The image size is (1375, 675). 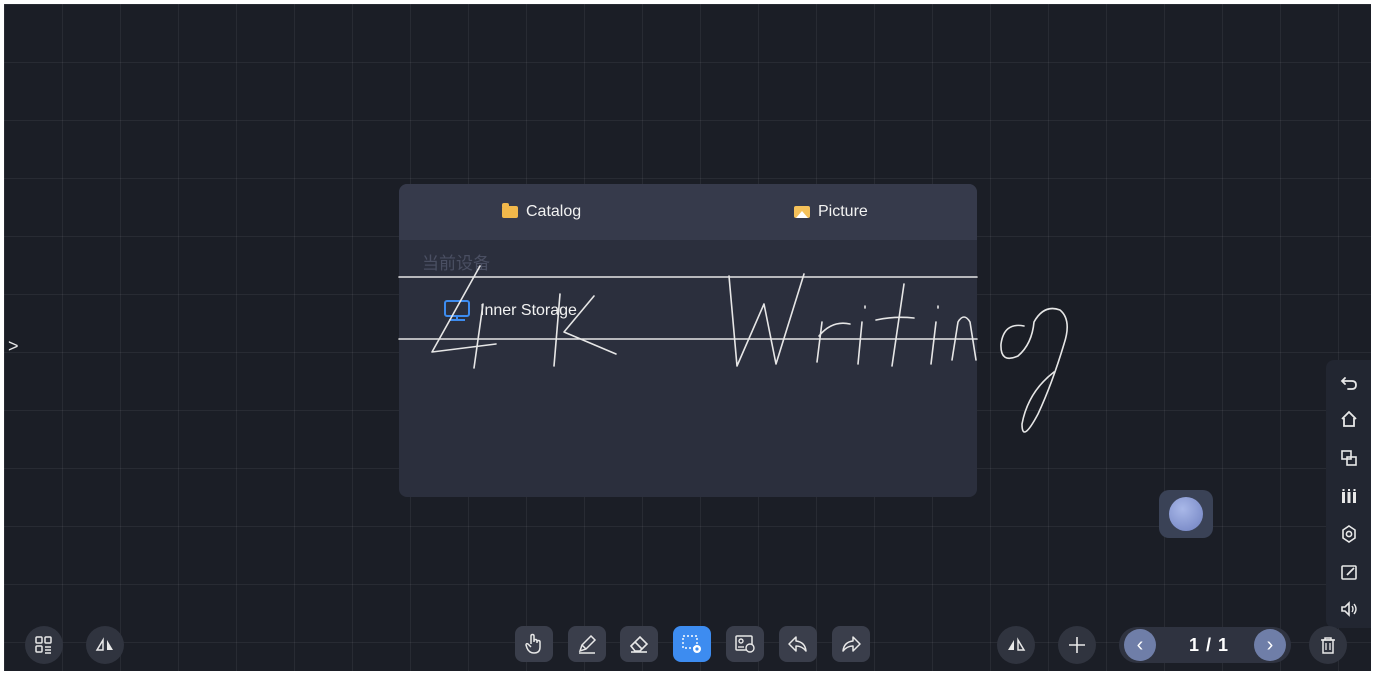 I want to click on floating-ball-icon, so click(x=1186, y=514).